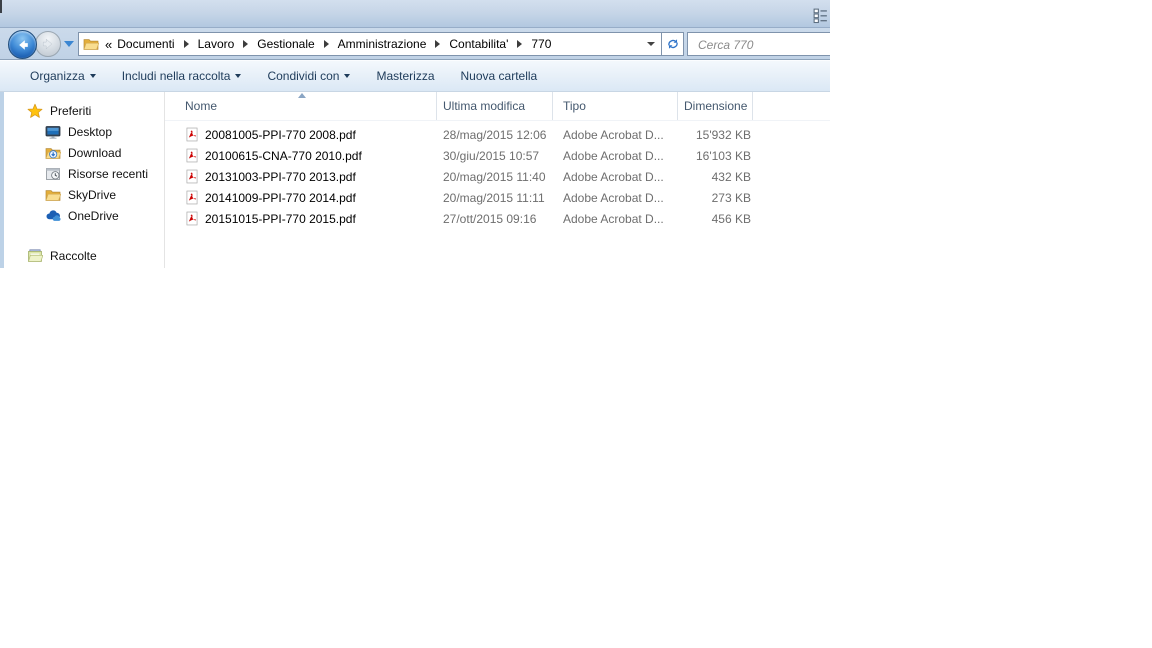 Image resolution: width=1152 pixels, height=648 pixels. Describe the element at coordinates (90, 131) in the screenshot. I see `sidebar-item-label: Desktop` at that location.